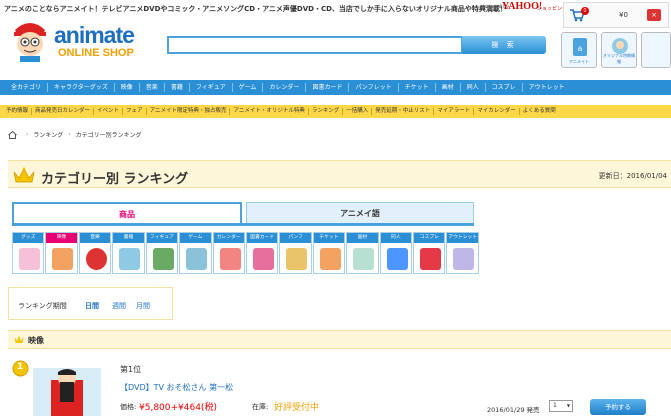 This screenshot has width=671, height=416. What do you see at coordinates (579, 61) in the screenshot?
I see `animate-app-label: アニメイト` at bounding box center [579, 61].